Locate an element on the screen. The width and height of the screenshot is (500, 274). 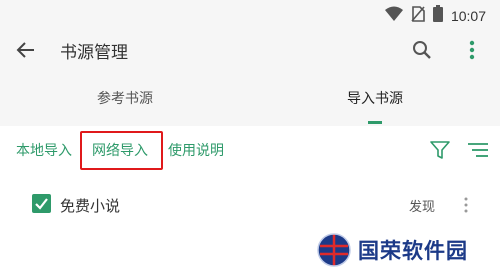
no-sim-icon is located at coordinates (418, 15).